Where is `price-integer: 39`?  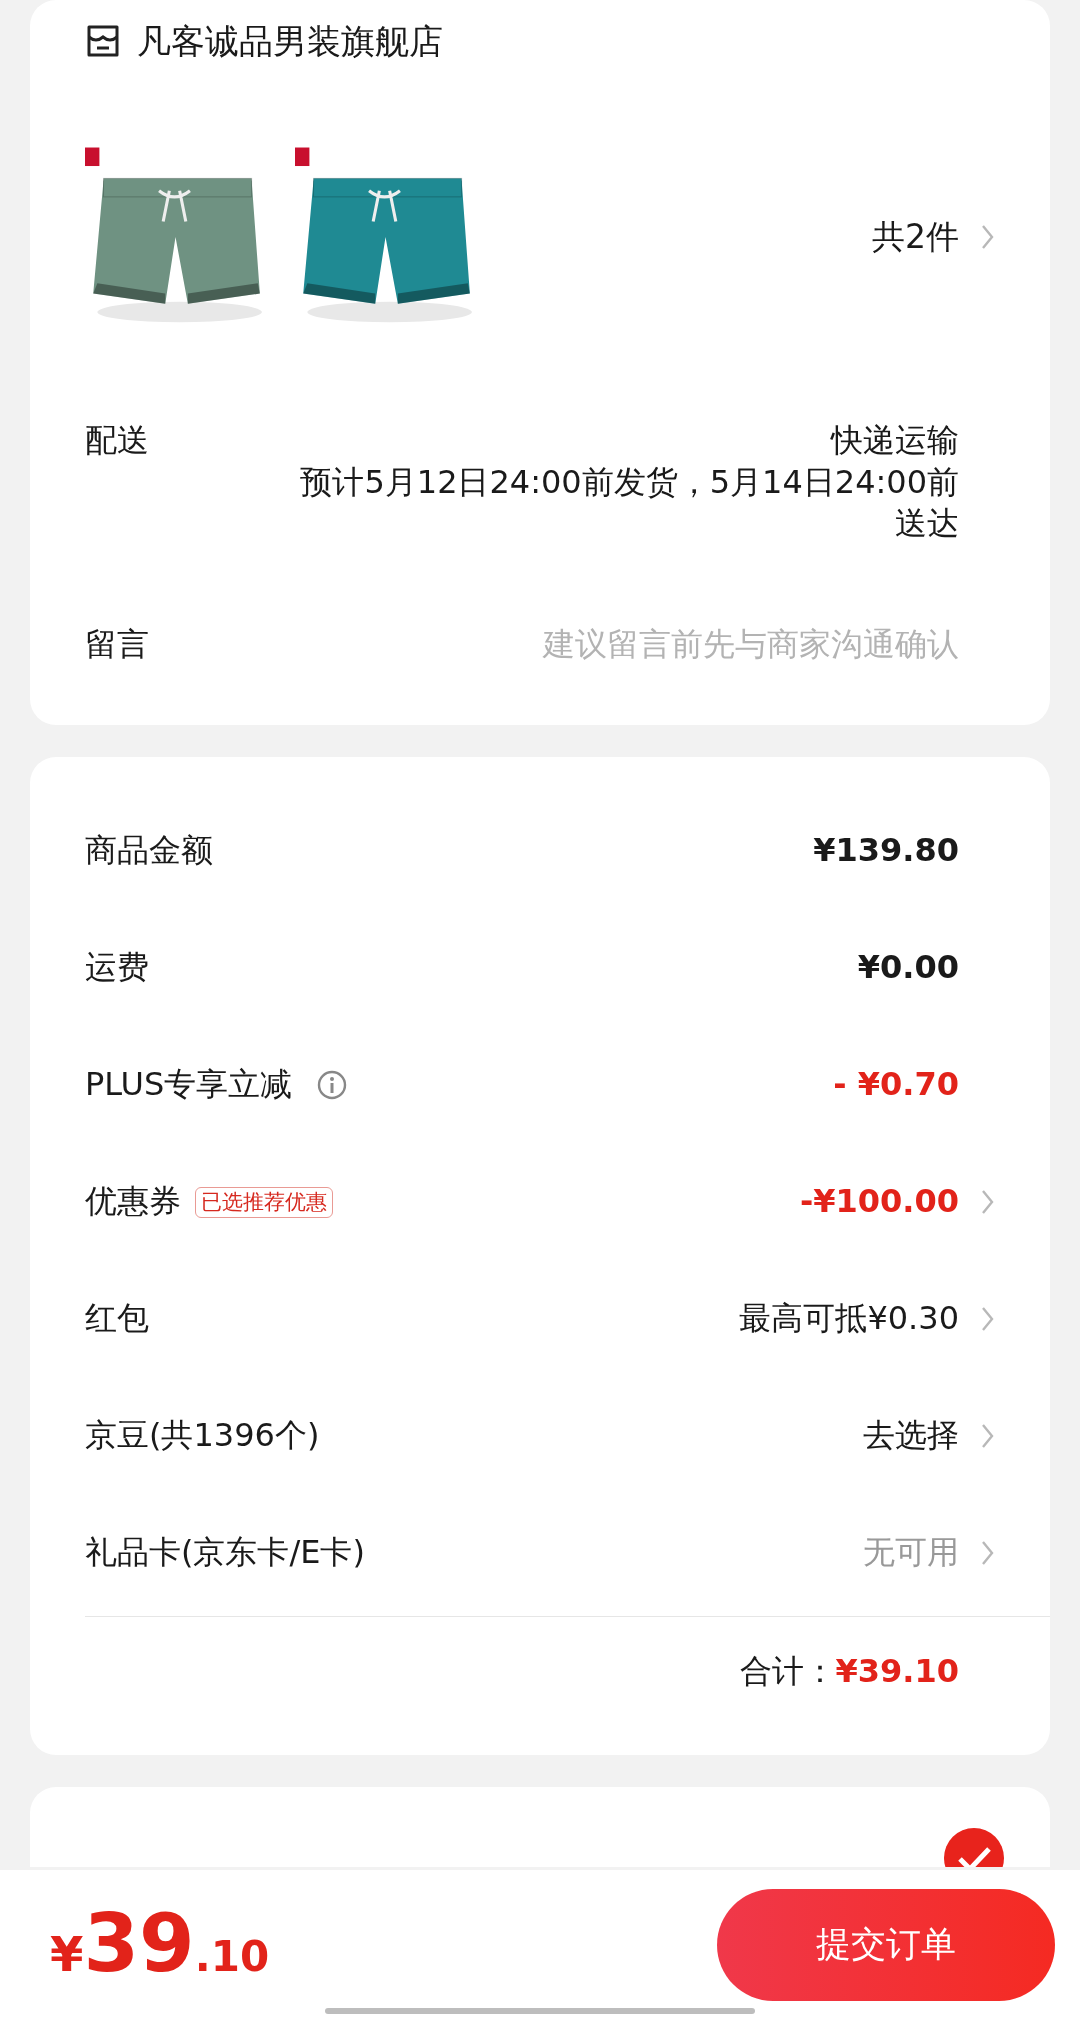
price-integer: 39 is located at coordinates (139, 1944).